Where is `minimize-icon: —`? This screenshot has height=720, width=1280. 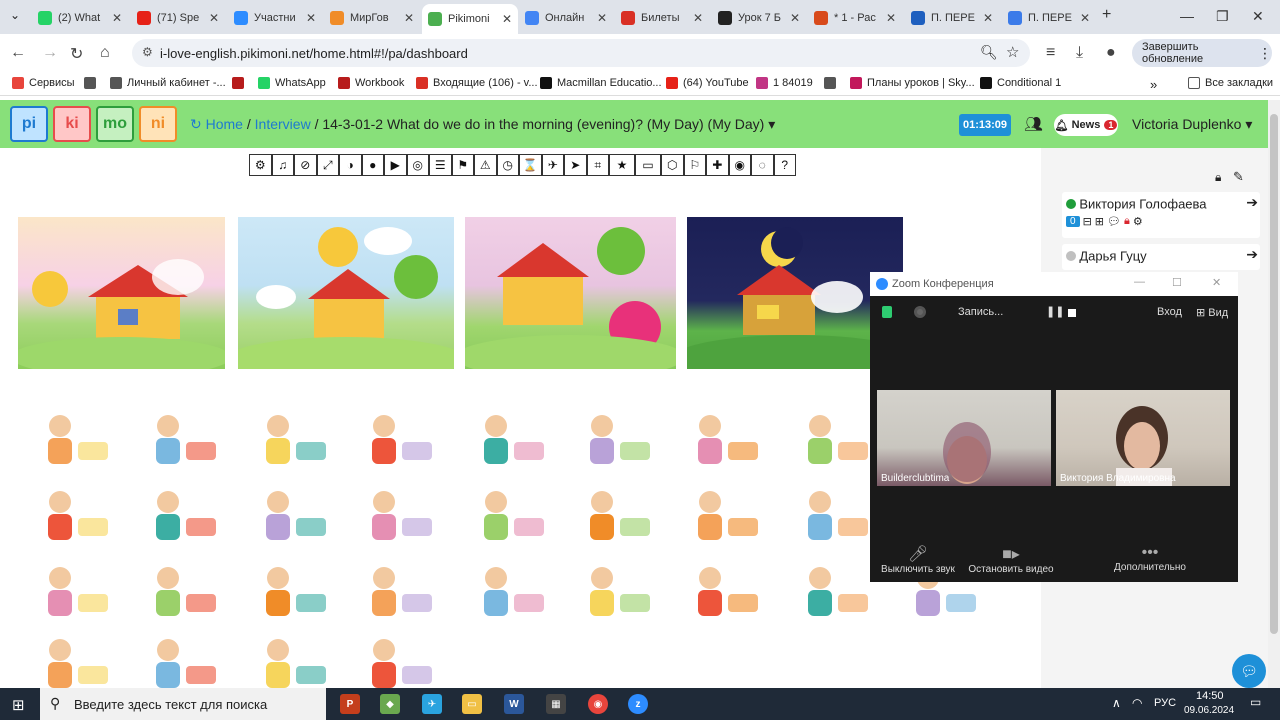 minimize-icon: — is located at coordinates (1187, 16).